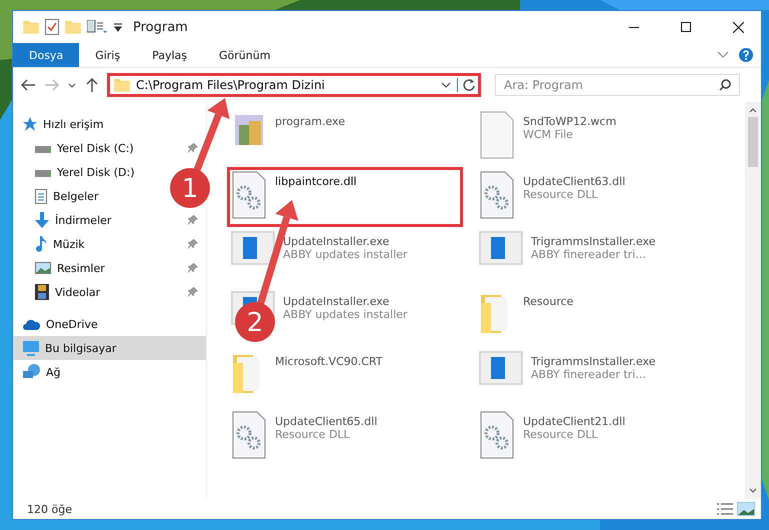 Image resolution: width=769 pixels, height=530 pixels. What do you see at coordinates (31, 324) in the screenshot?
I see `cloud-icon` at bounding box center [31, 324].